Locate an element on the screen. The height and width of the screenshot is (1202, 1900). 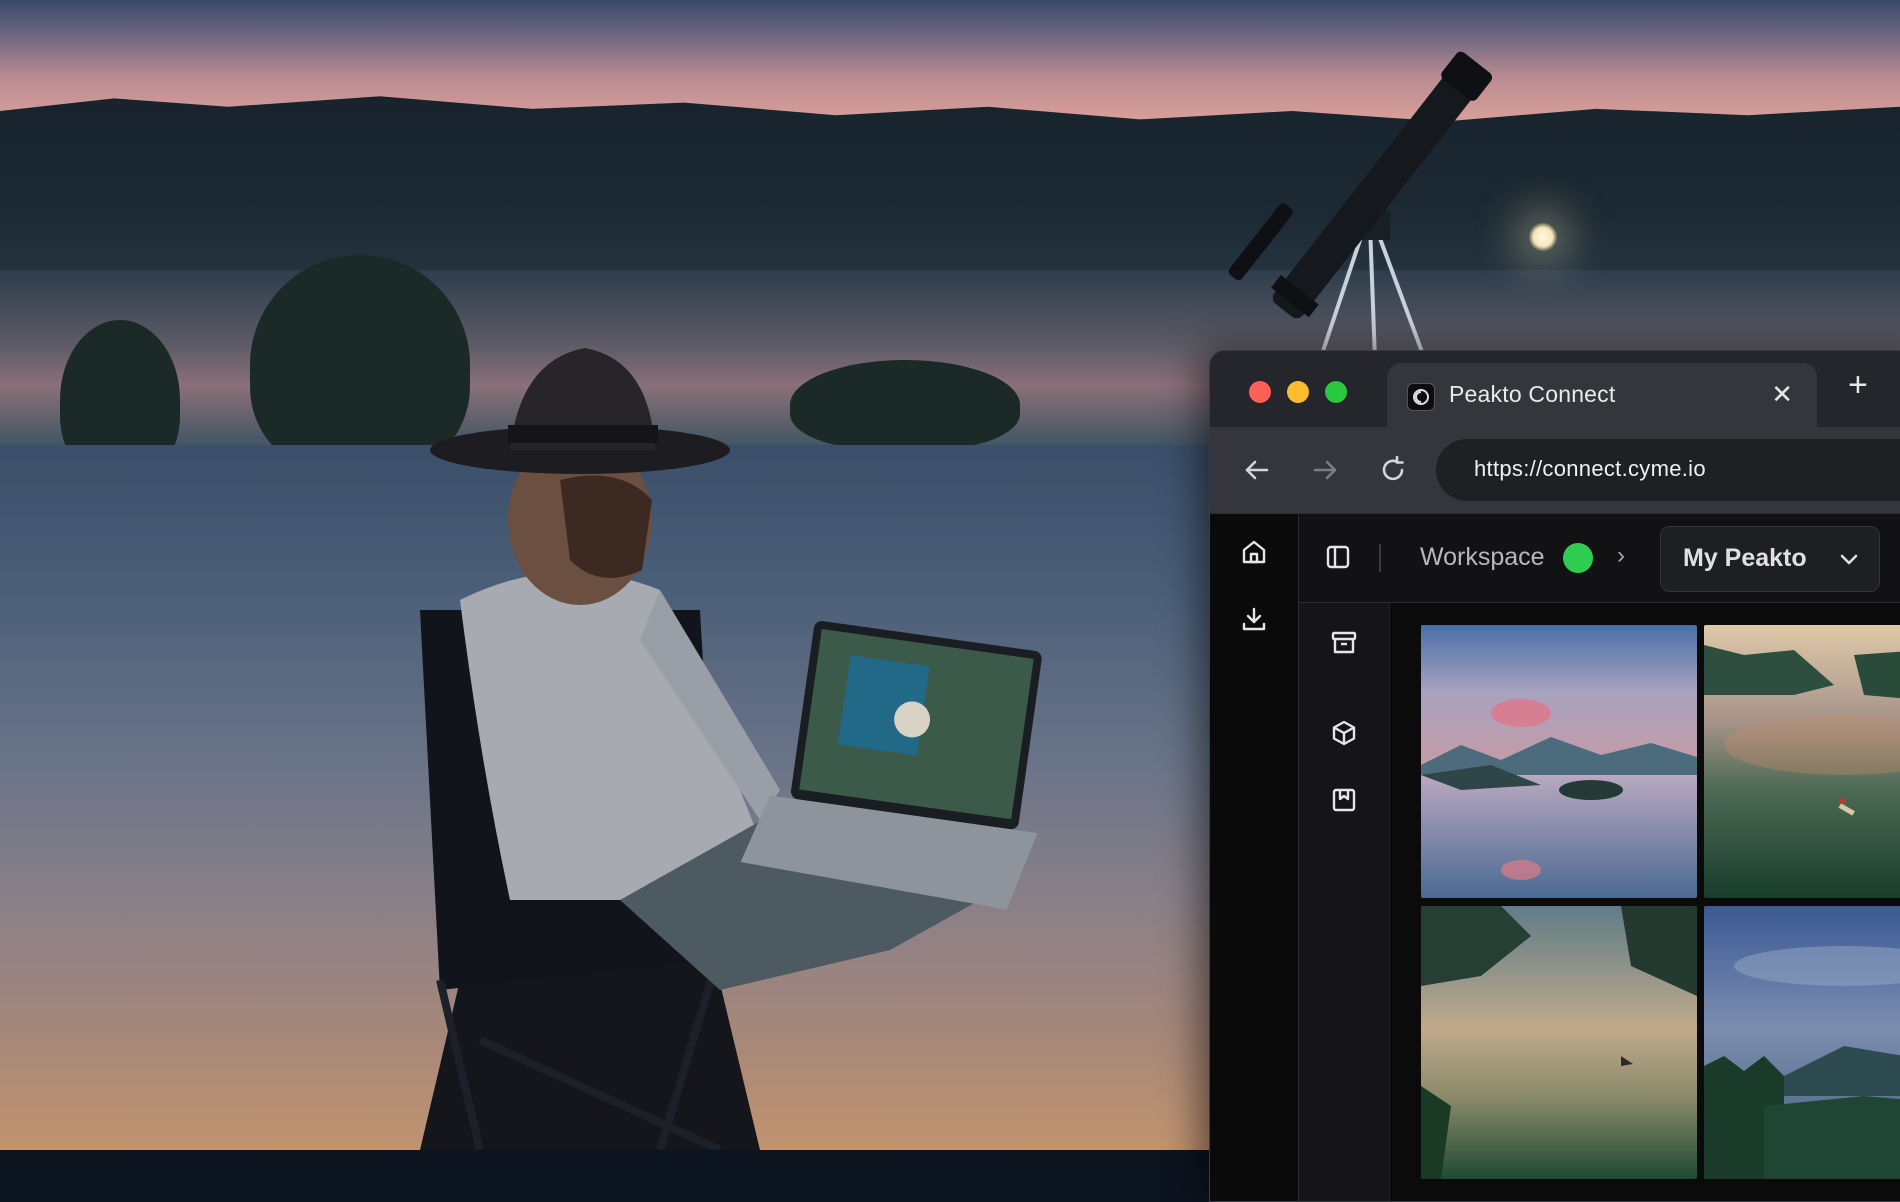
window-maximize-button is located at coordinates (1336, 392).